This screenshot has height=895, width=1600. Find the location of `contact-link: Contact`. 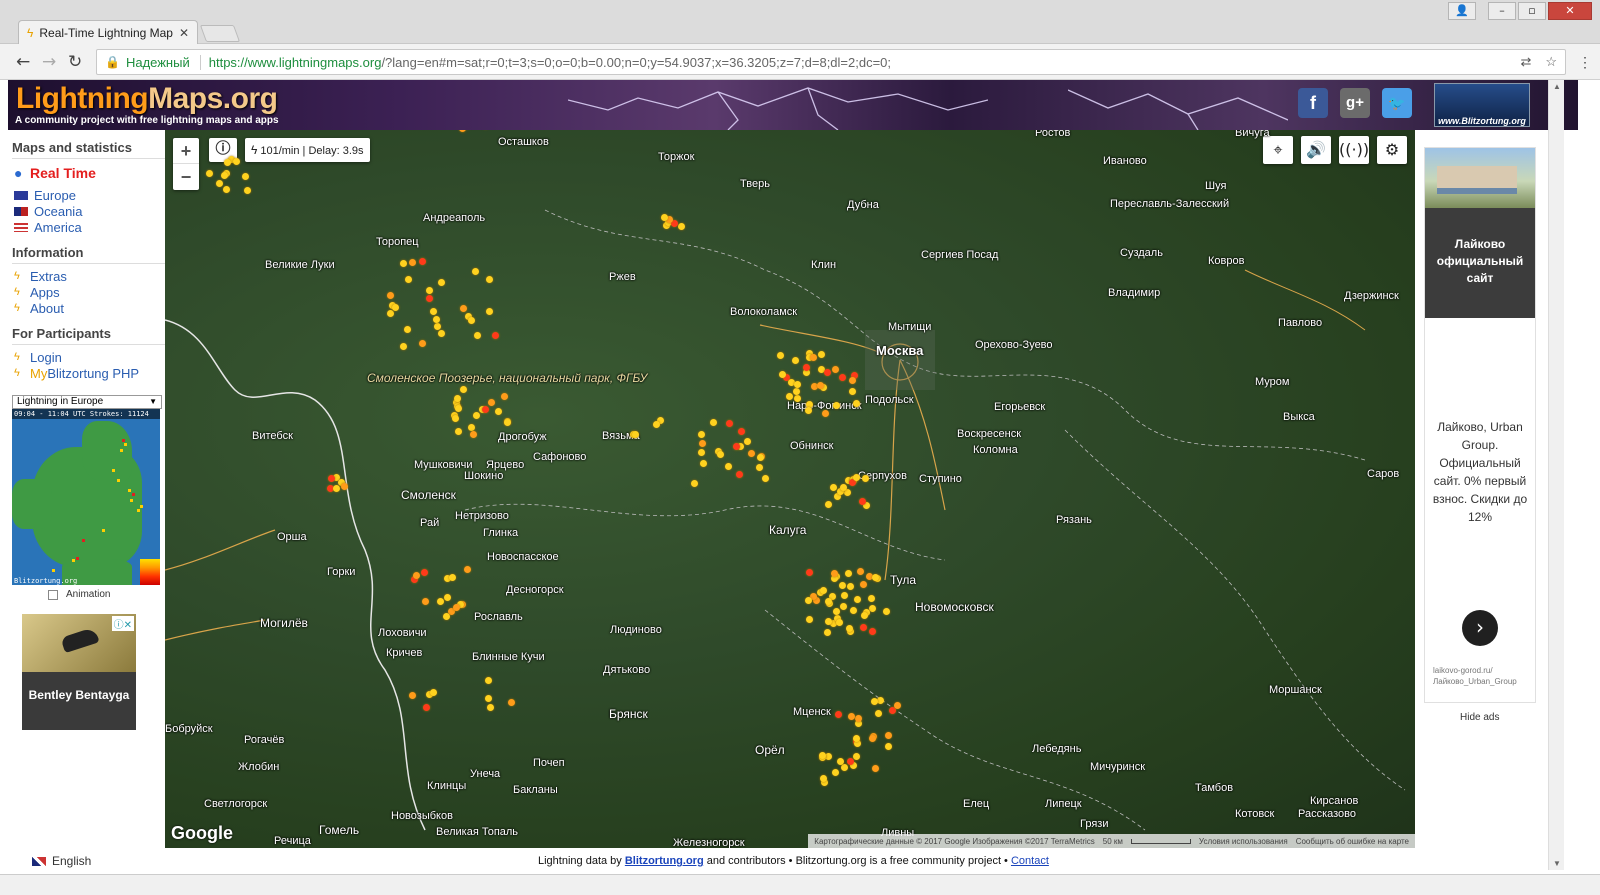

contact-link: Contact is located at coordinates (1030, 861).